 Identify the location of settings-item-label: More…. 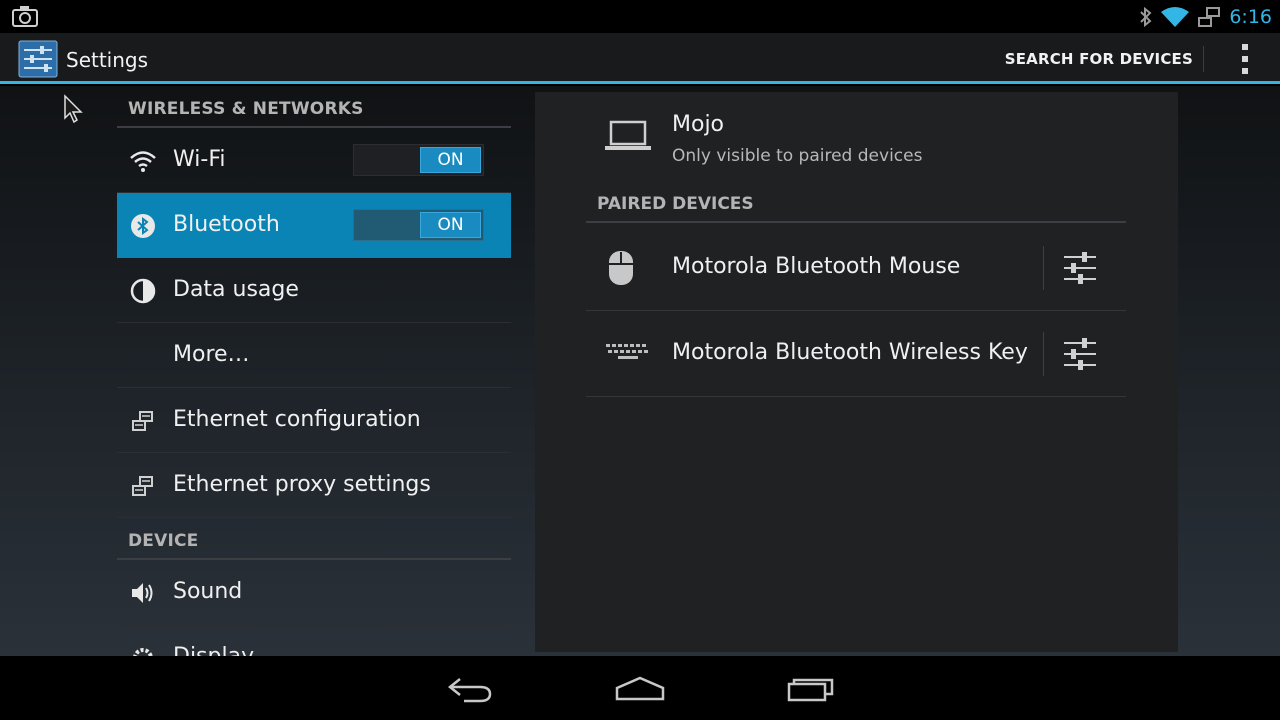
(211, 354).